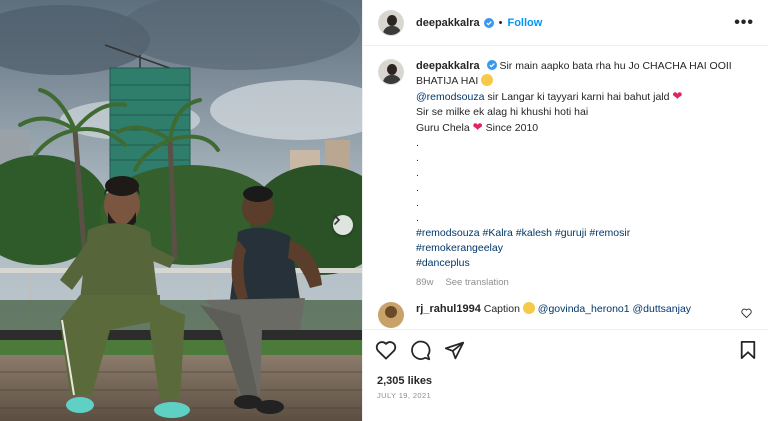  Describe the element at coordinates (565, 23) in the screenshot. I see `post-header: deepakkalra • Follow •••` at that location.